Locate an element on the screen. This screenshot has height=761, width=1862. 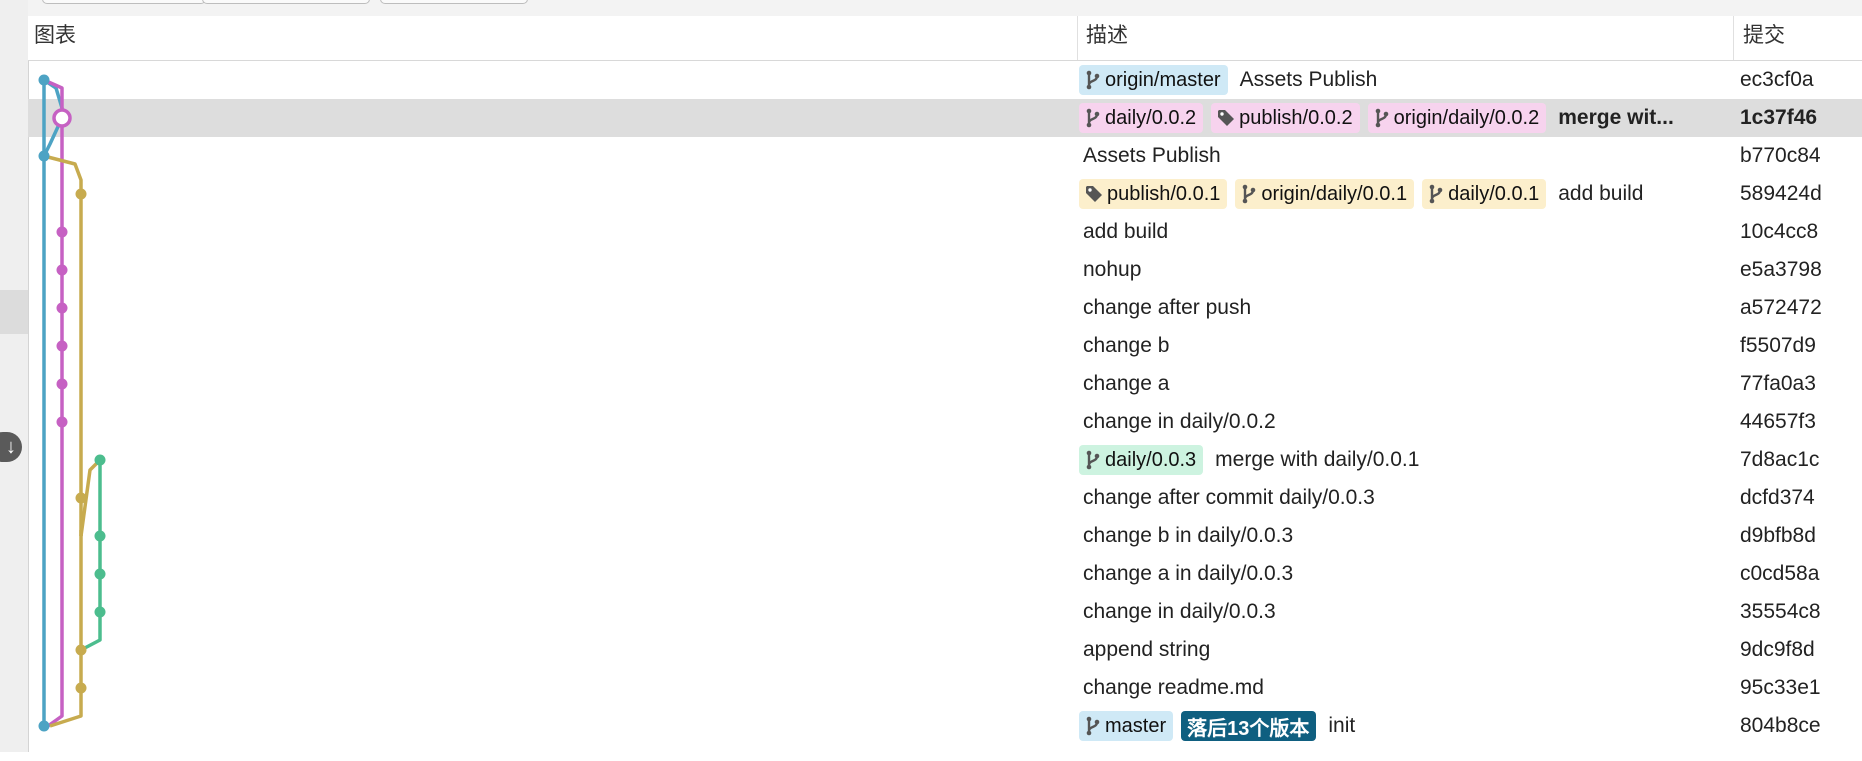
commit-row: Assets Publish b770c84 is located at coordinates (945, 156).